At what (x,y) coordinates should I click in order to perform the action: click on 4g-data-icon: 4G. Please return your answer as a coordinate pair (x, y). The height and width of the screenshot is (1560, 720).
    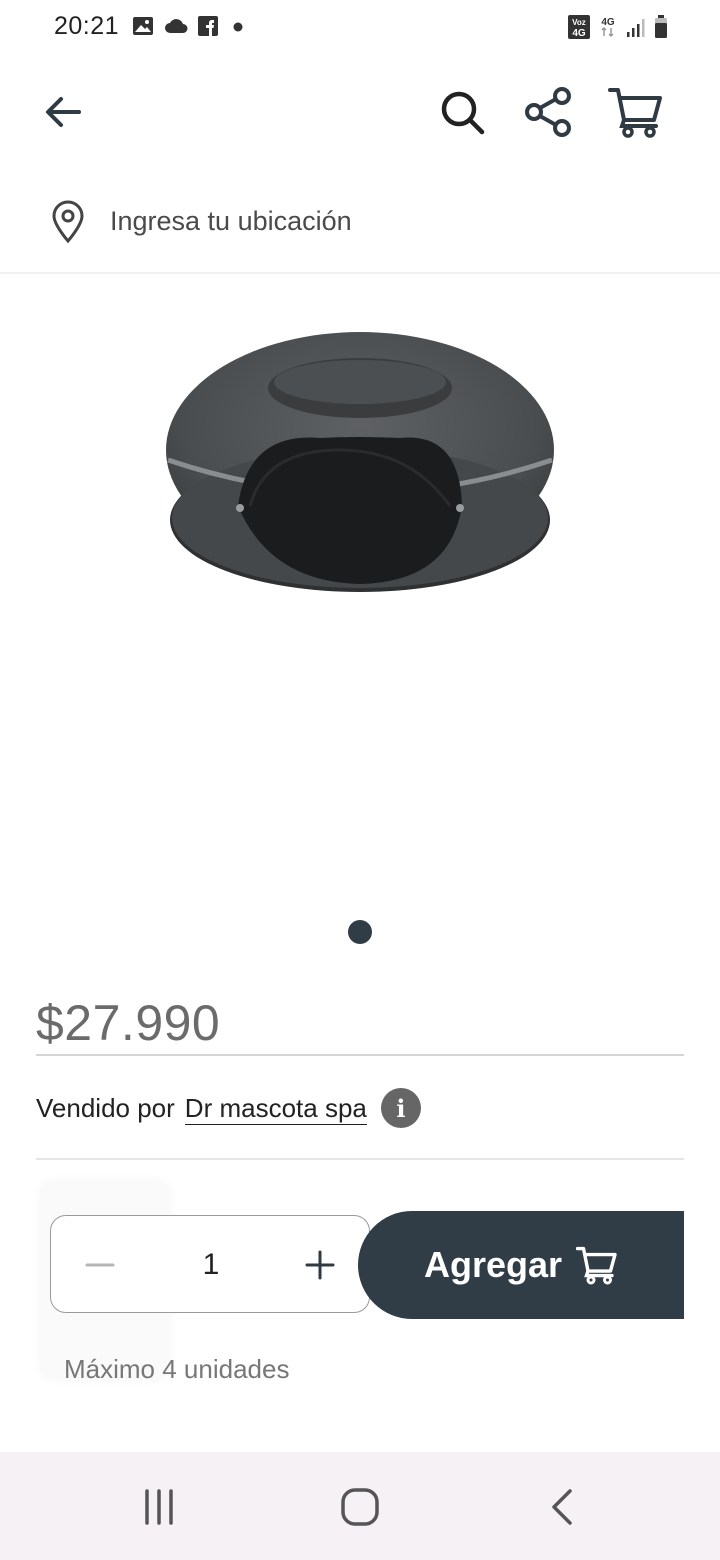
    Looking at the image, I should click on (608, 27).